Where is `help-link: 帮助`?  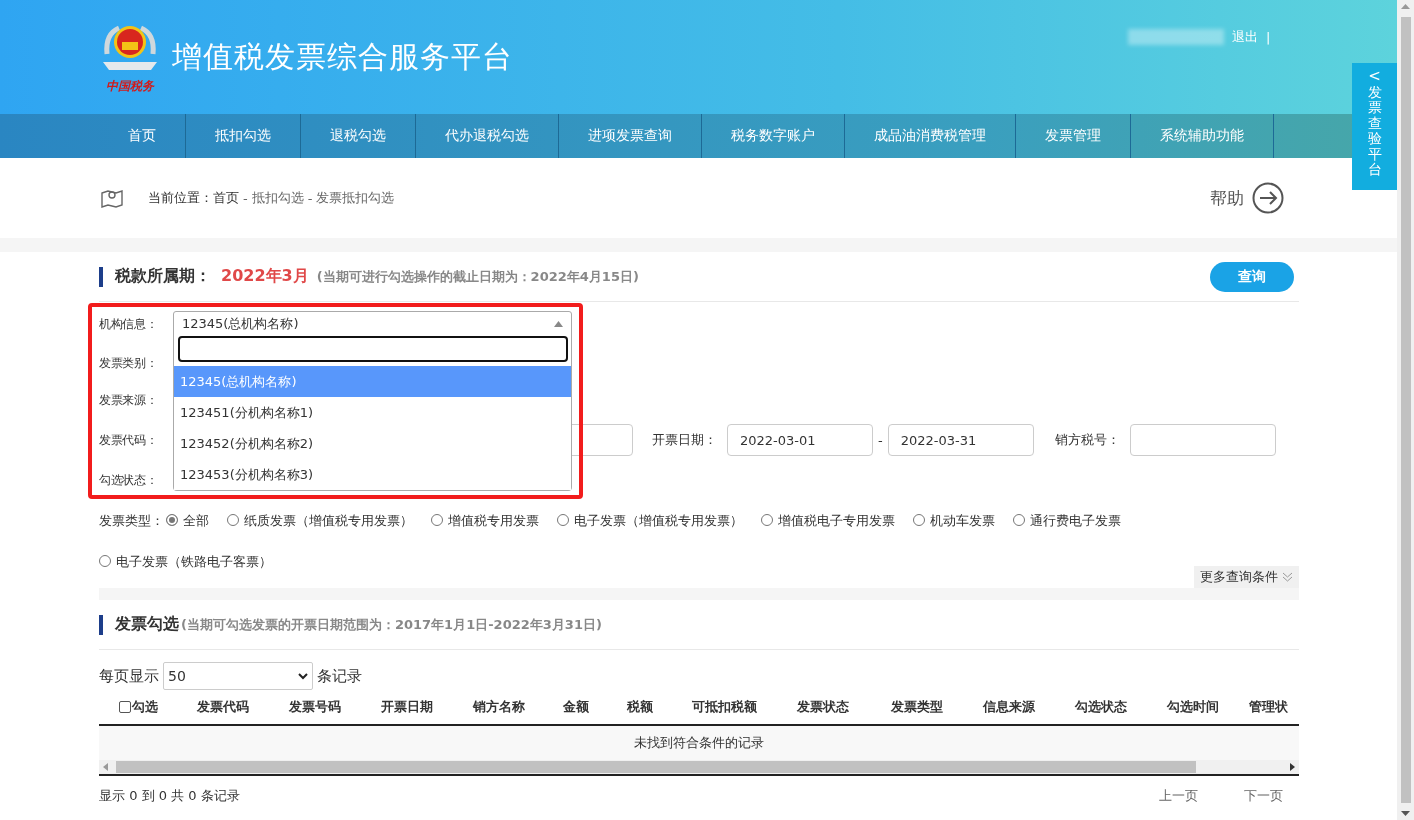
help-link: 帮助 is located at coordinates (1247, 198).